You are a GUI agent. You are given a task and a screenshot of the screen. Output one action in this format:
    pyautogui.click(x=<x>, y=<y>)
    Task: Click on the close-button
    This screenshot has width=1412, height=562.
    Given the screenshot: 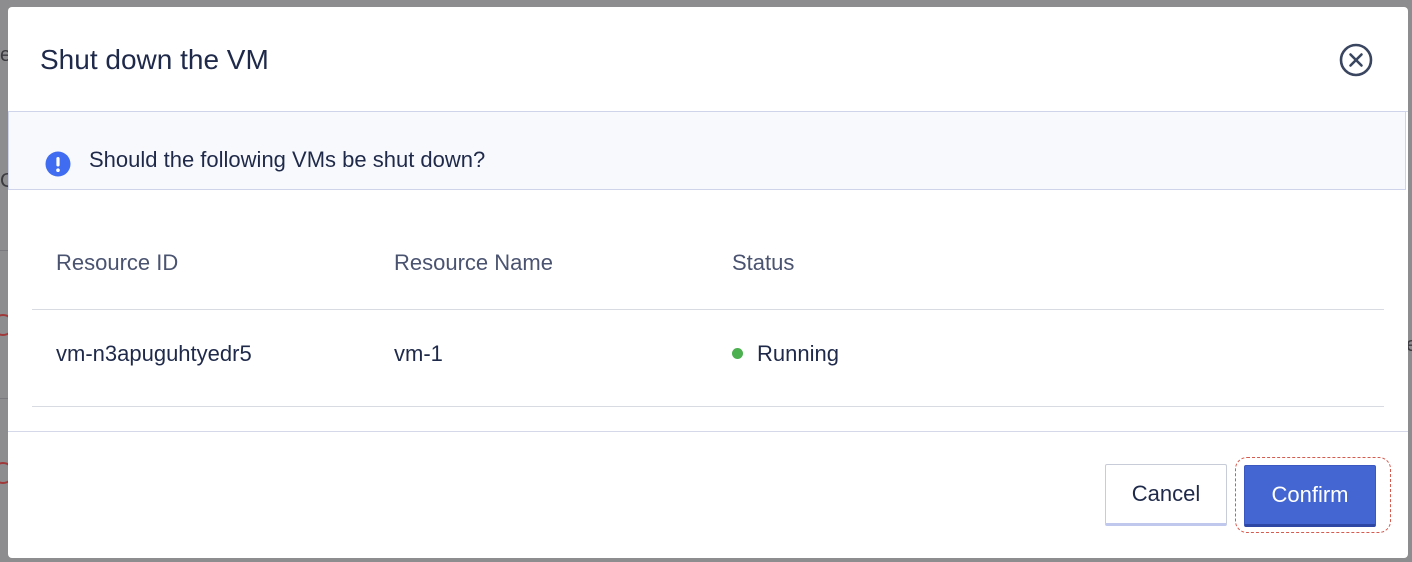 What is the action you would take?
    pyautogui.click(x=1356, y=60)
    